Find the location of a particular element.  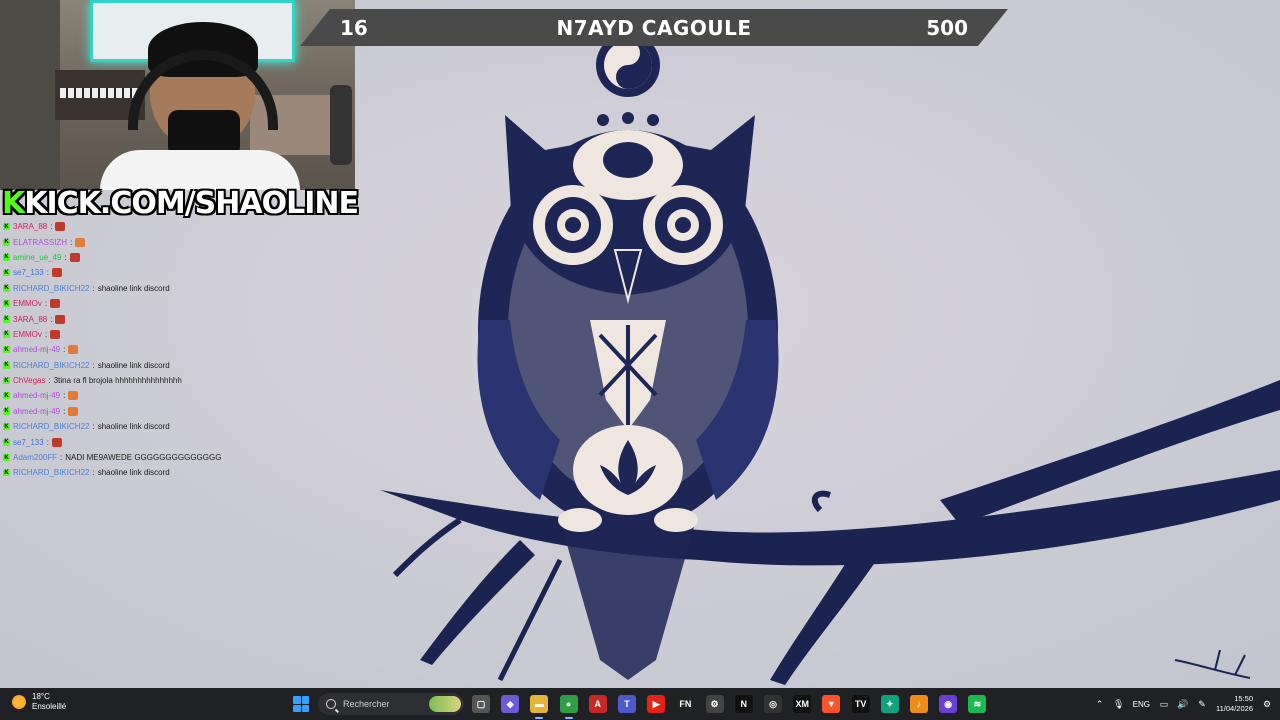

chat-username: Adam200FF is located at coordinates (35, 458).